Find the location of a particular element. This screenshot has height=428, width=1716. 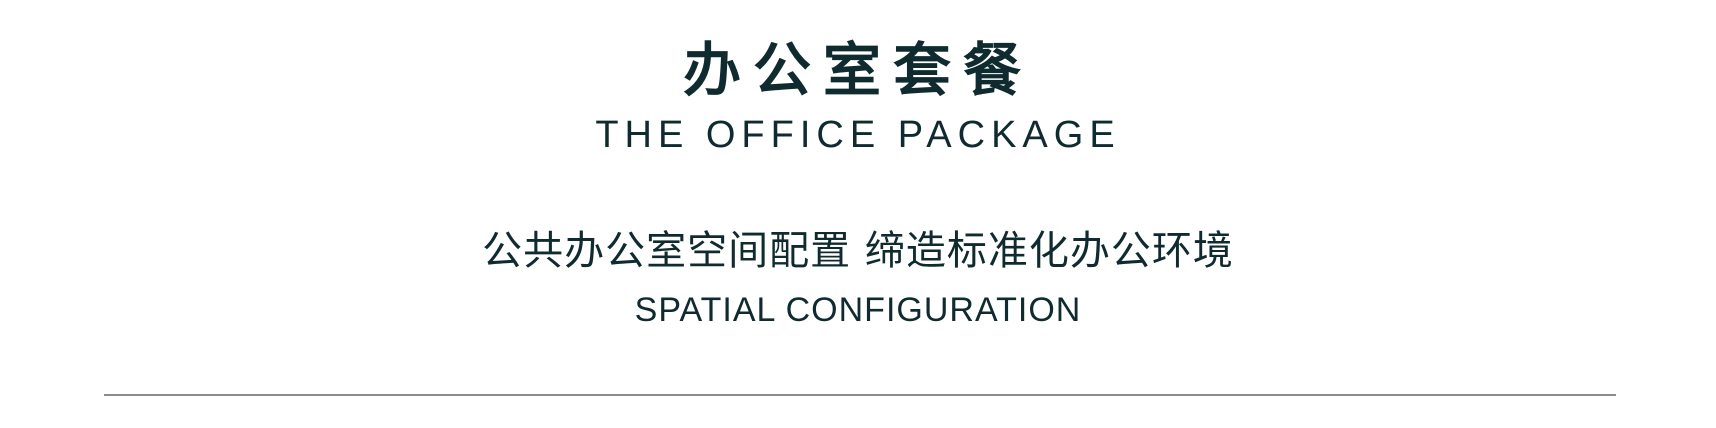

section-subtitle: 公共办公室空间配置 缔造标准化办公环境 is located at coordinates (858, 251).